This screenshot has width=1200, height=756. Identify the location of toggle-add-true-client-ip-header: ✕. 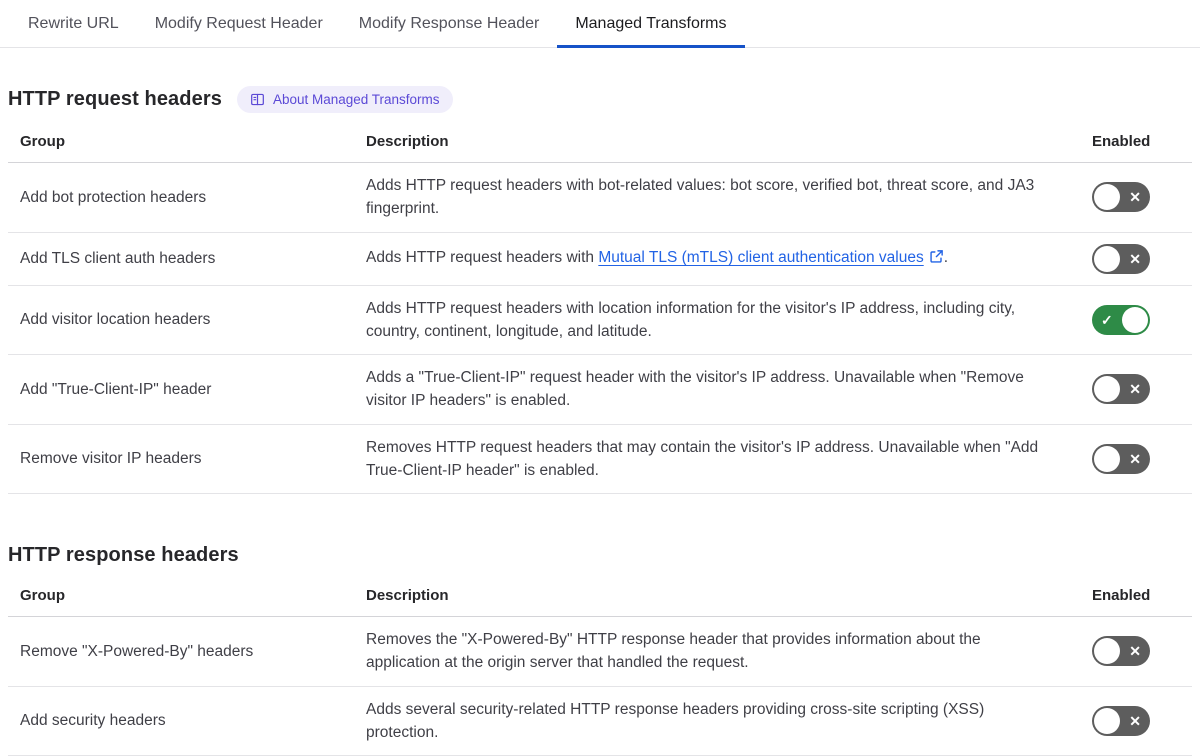
(1121, 389).